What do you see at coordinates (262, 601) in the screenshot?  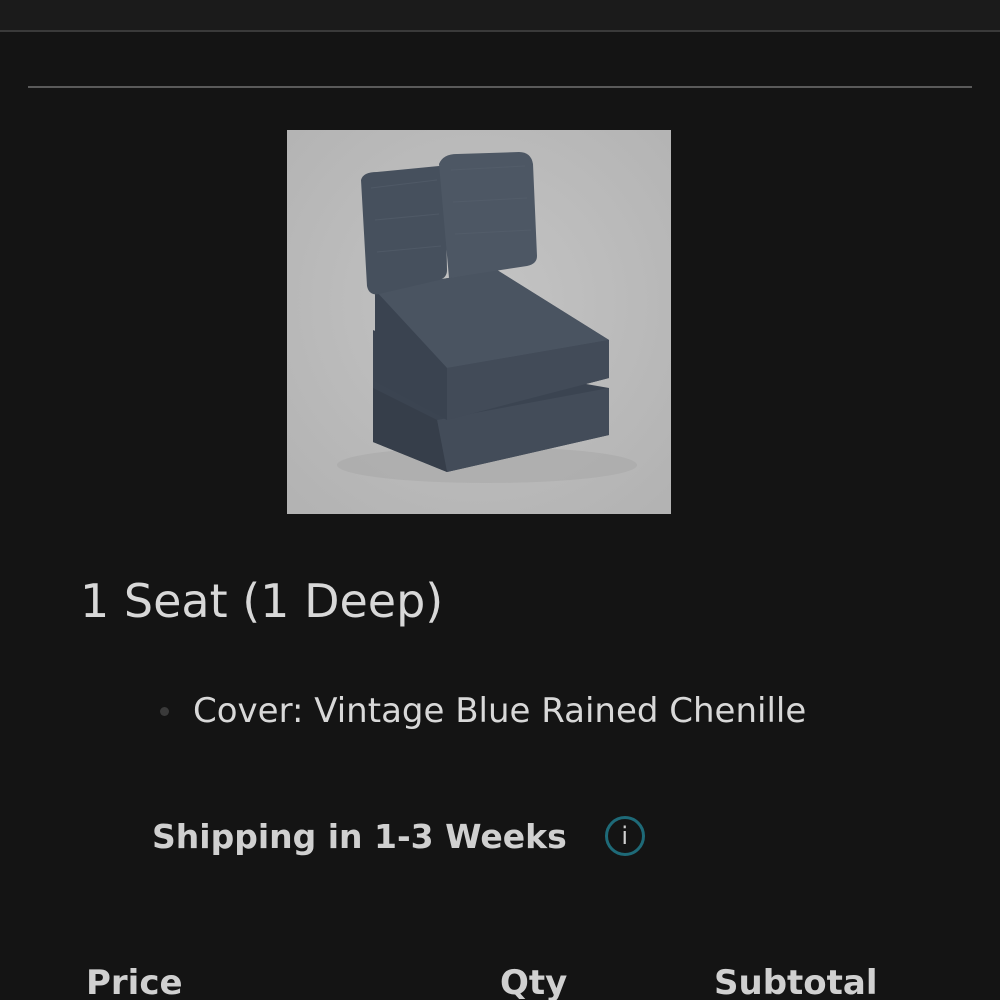 I see `product-title: 1 Seat (1 Deep)` at bounding box center [262, 601].